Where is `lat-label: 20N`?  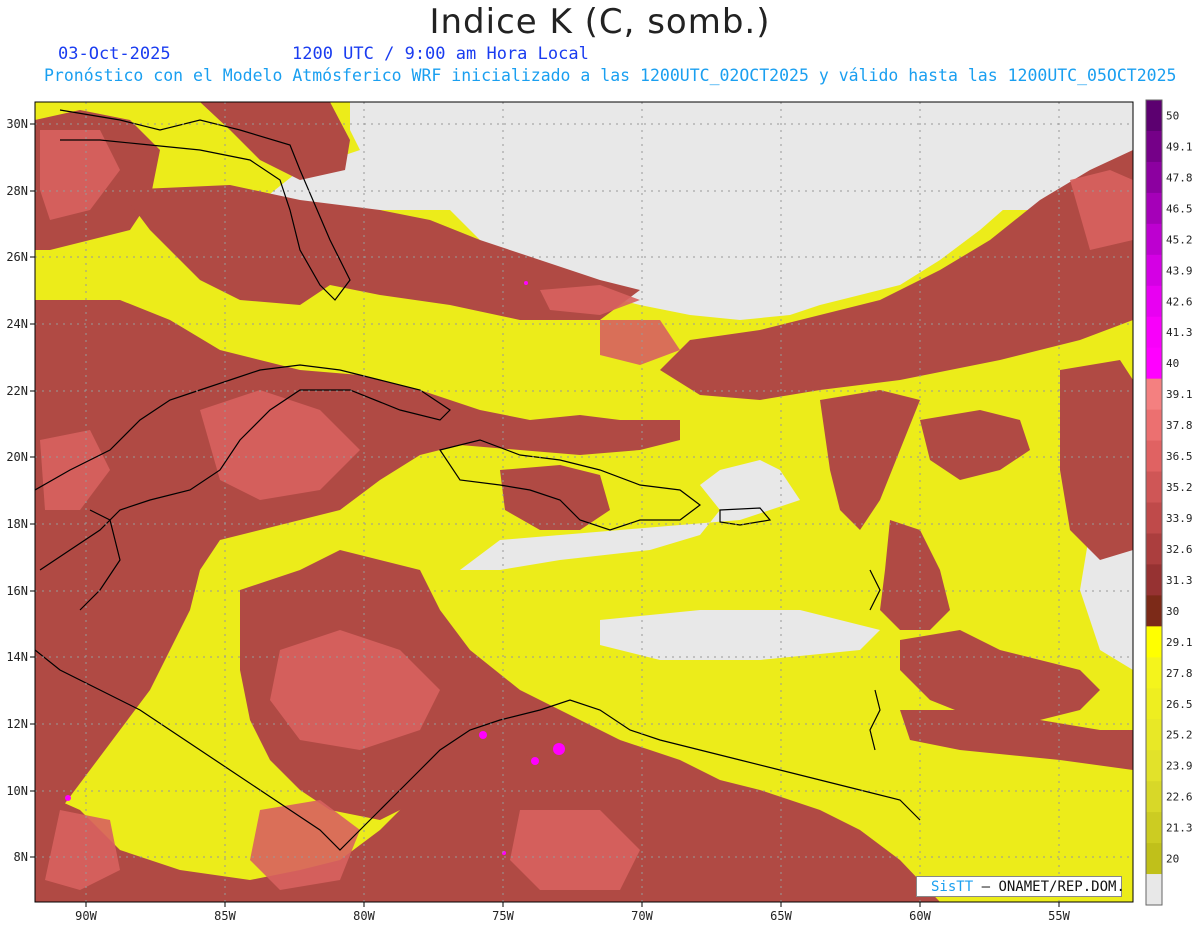 lat-label: 20N is located at coordinates (17, 457).